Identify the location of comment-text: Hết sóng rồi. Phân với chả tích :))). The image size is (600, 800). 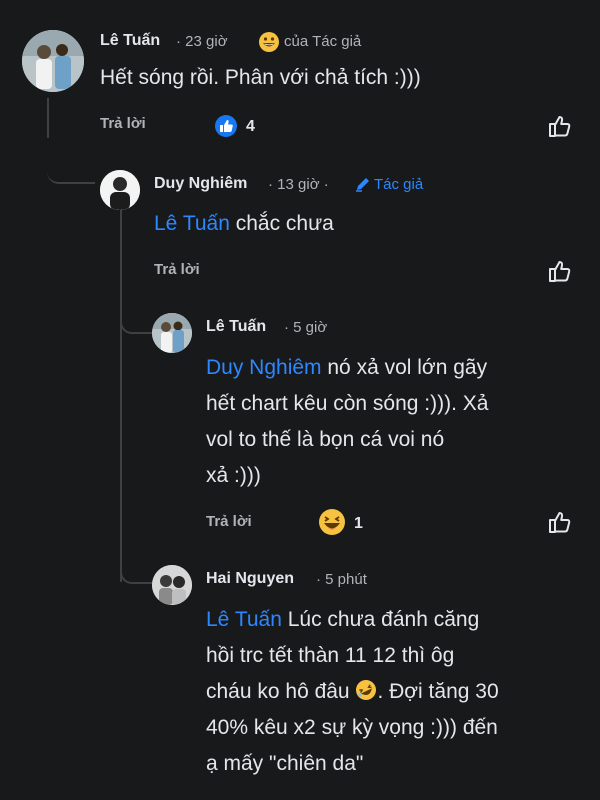
(260, 77).